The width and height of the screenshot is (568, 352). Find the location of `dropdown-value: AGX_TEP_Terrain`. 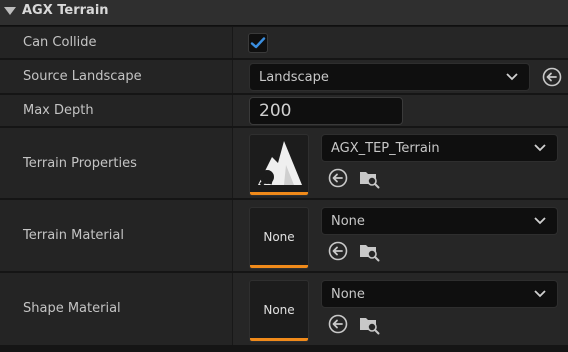

dropdown-value: AGX_TEP_Terrain is located at coordinates (385, 148).